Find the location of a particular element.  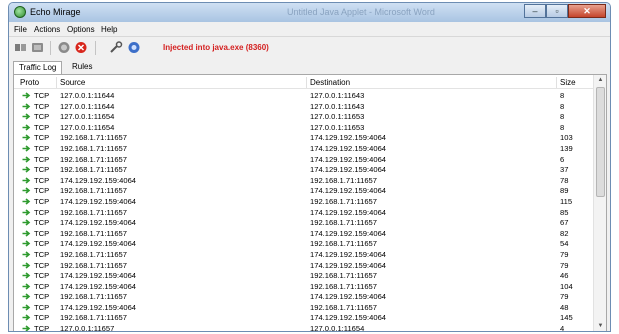

table-row: TCP 127.0.0.1:11657 127.0.0.1:11654 4 is located at coordinates (304, 327).